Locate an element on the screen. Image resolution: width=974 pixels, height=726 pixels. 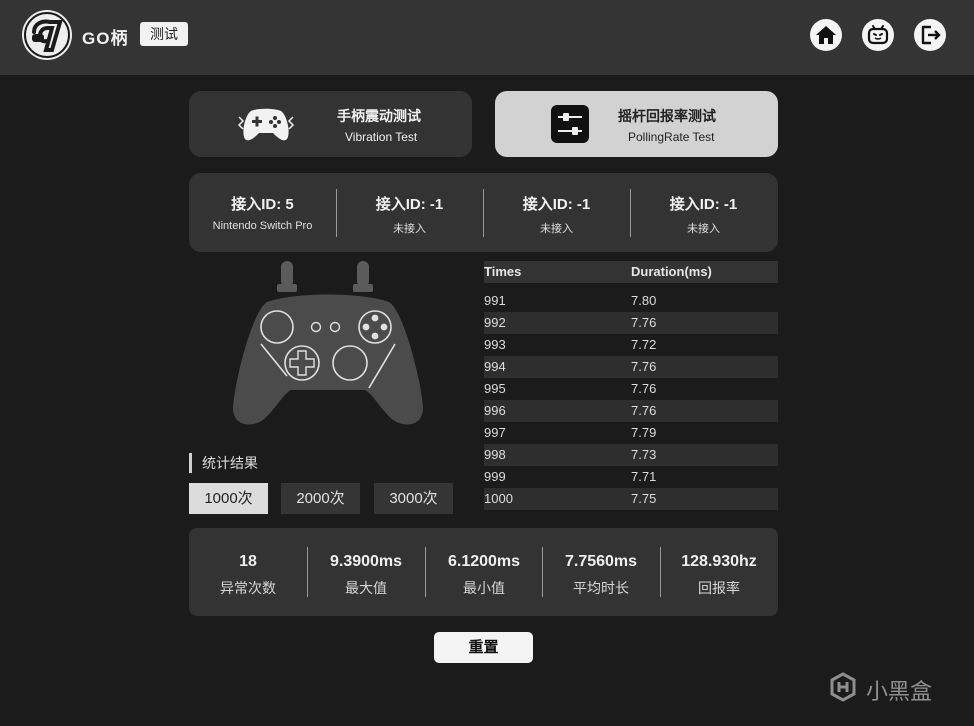
summary-value: 128.930hz is located at coordinates (719, 561).